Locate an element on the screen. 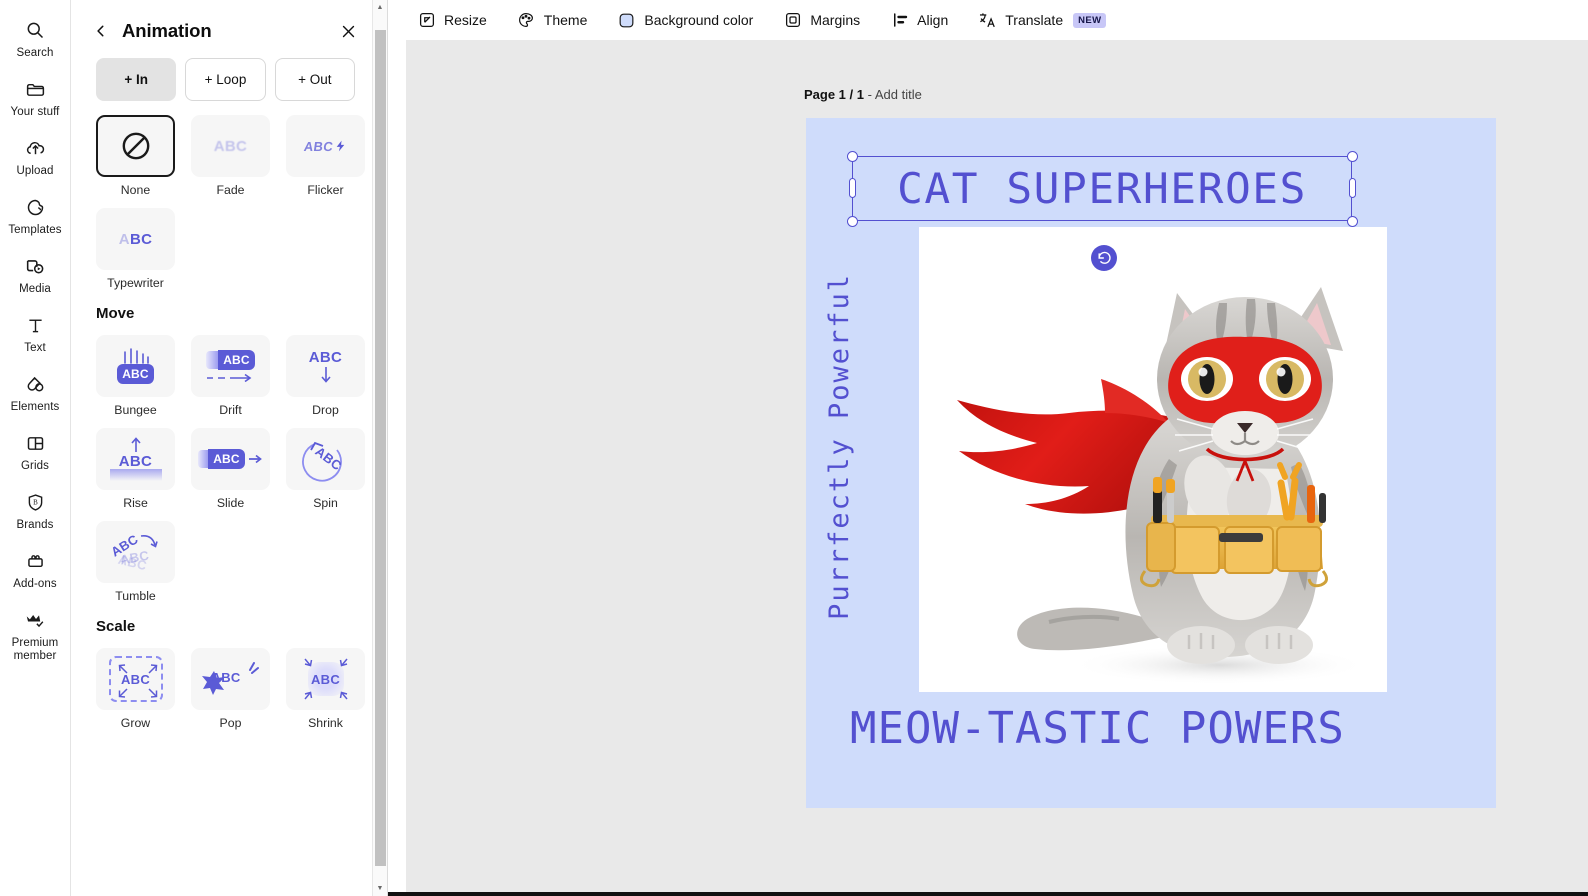 The height and width of the screenshot is (896, 1588). animation-option-rise: ABC Rise is located at coordinates (135, 469).